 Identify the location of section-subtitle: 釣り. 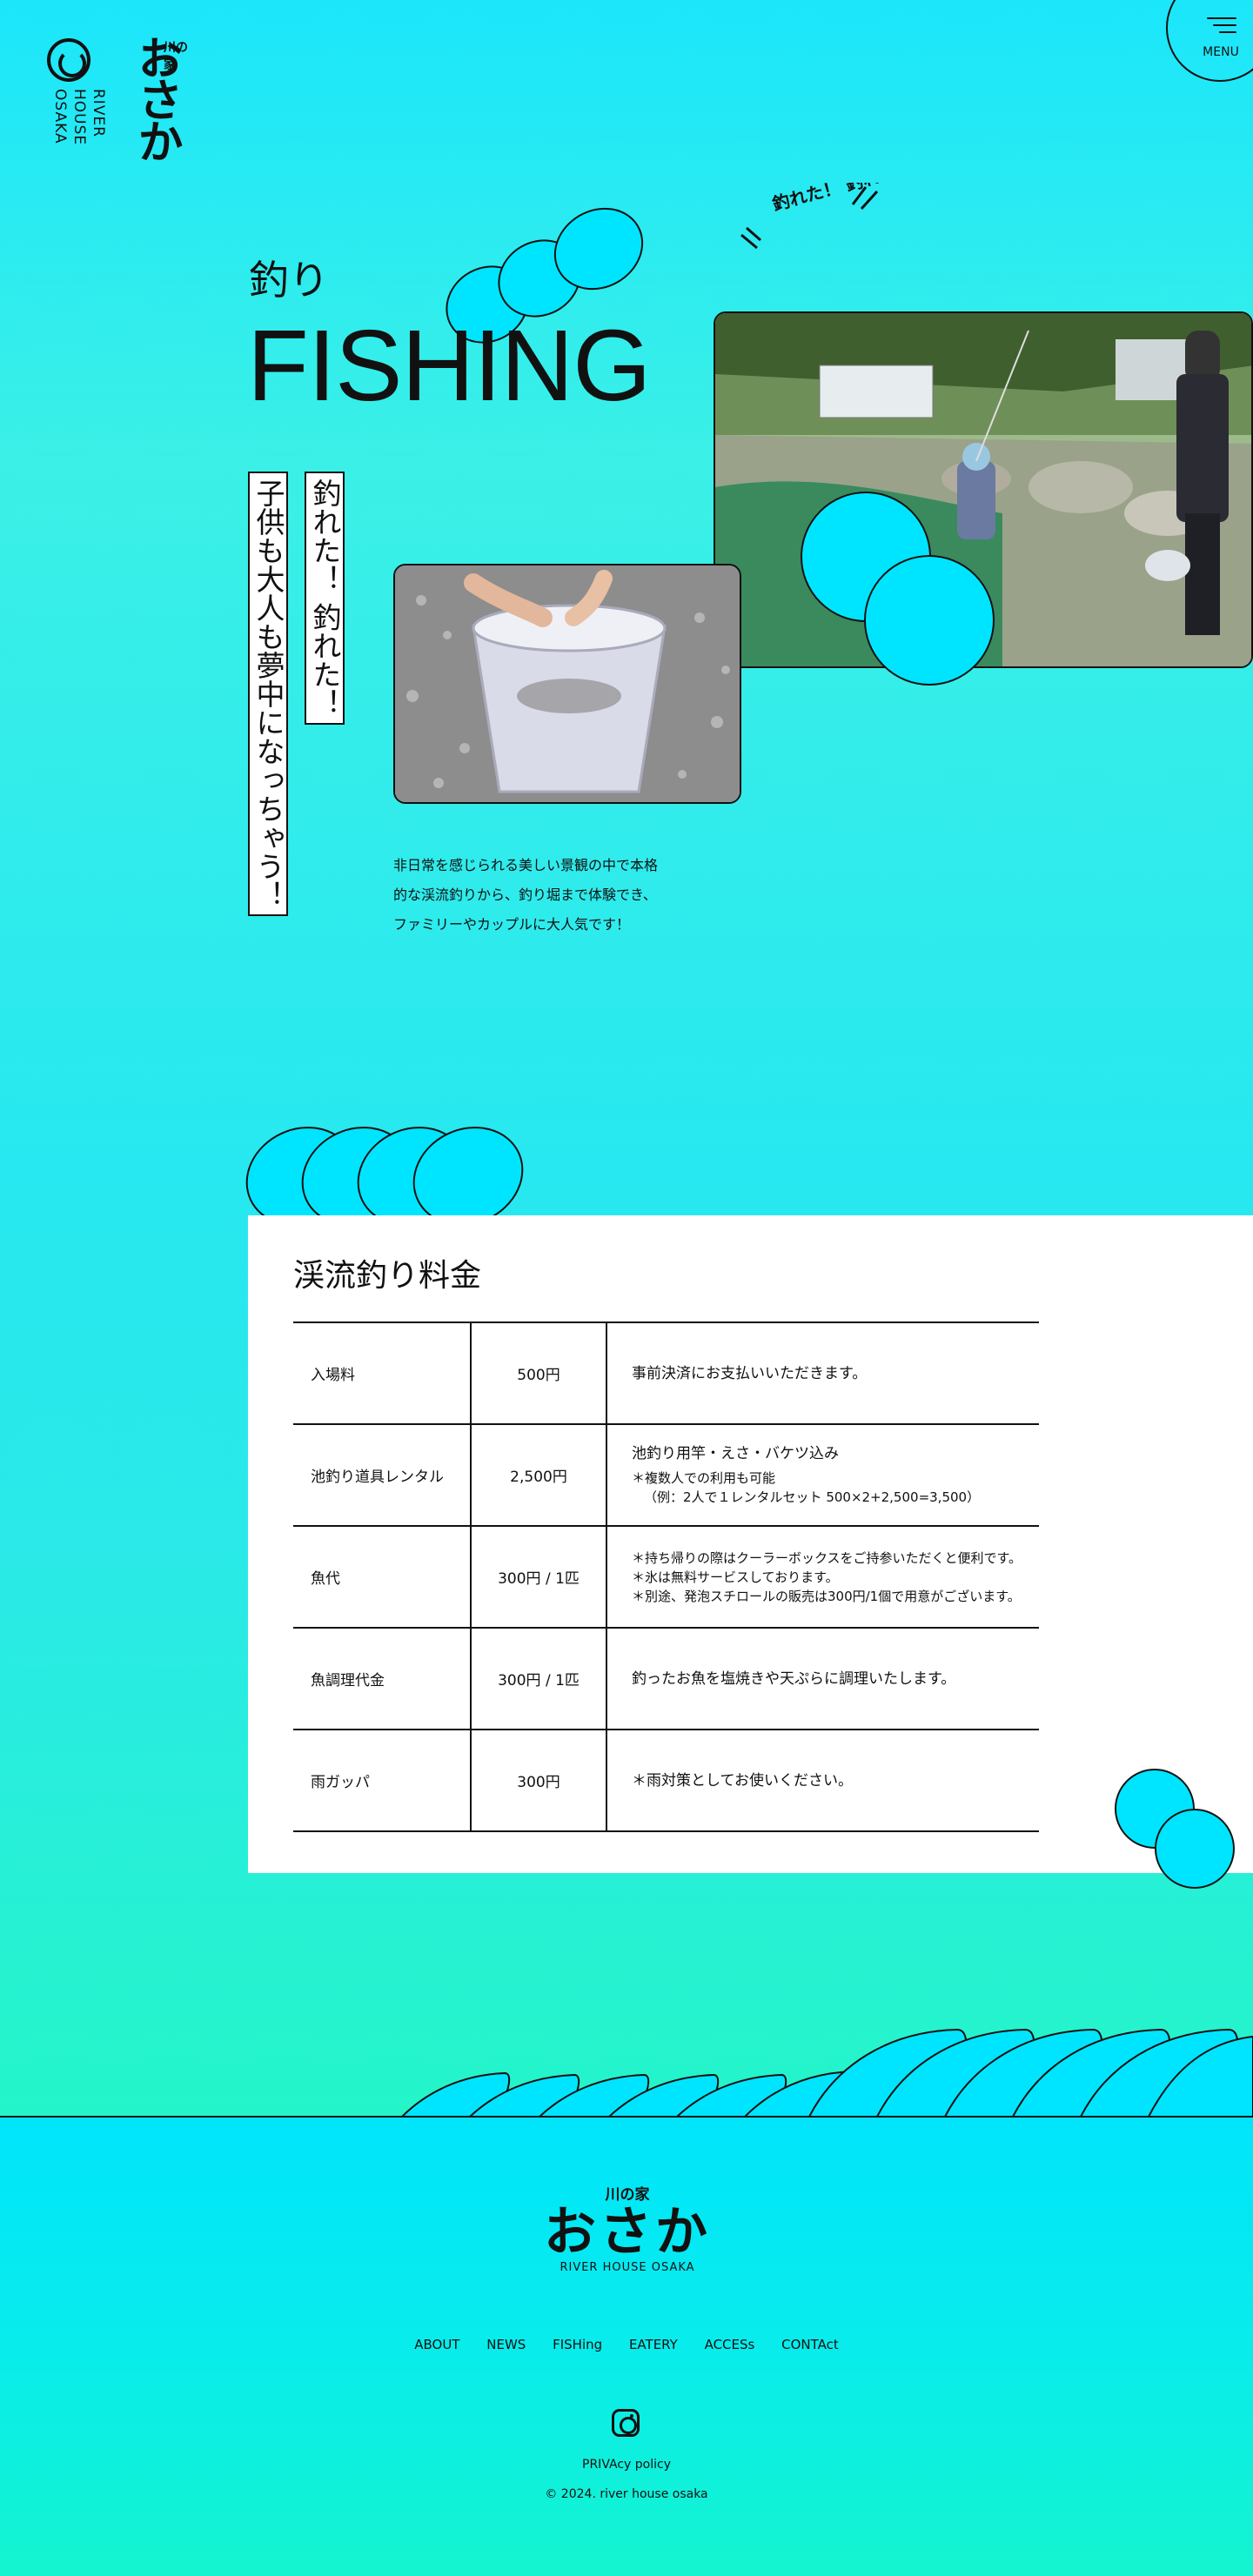
(289, 280).